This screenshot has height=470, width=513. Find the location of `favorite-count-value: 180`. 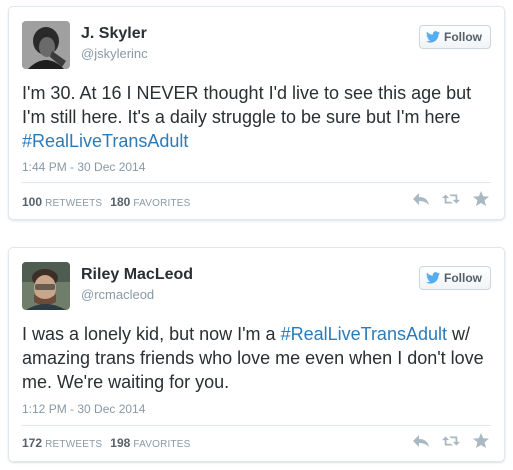

favorite-count-value: 180 is located at coordinates (120, 202).